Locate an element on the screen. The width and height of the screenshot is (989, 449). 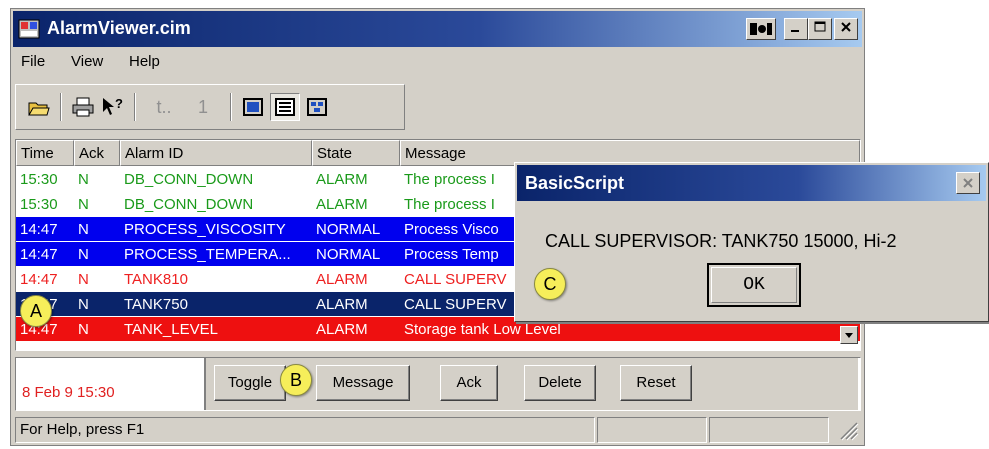
details-view-icon is located at coordinates (285, 107).